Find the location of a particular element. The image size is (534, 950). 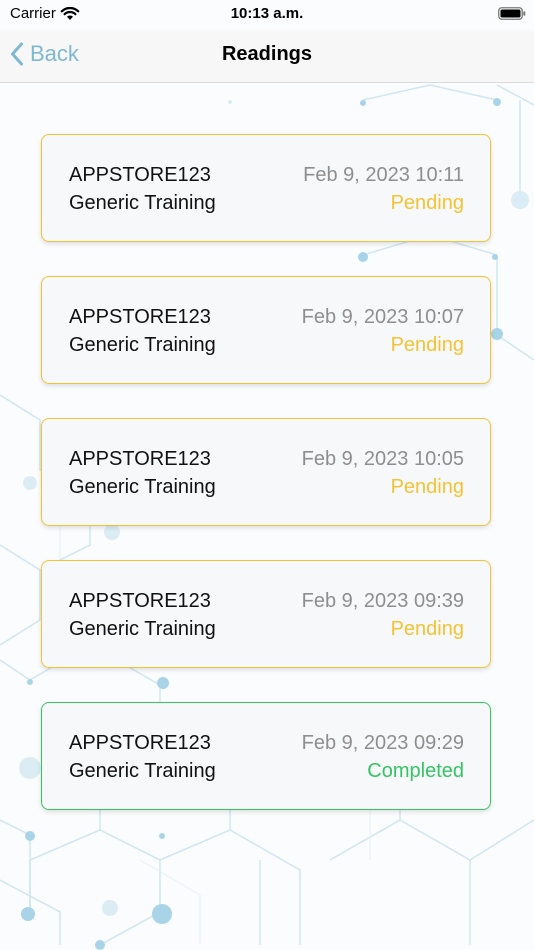

status-time: 10:13 a.m. is located at coordinates (267, 13).